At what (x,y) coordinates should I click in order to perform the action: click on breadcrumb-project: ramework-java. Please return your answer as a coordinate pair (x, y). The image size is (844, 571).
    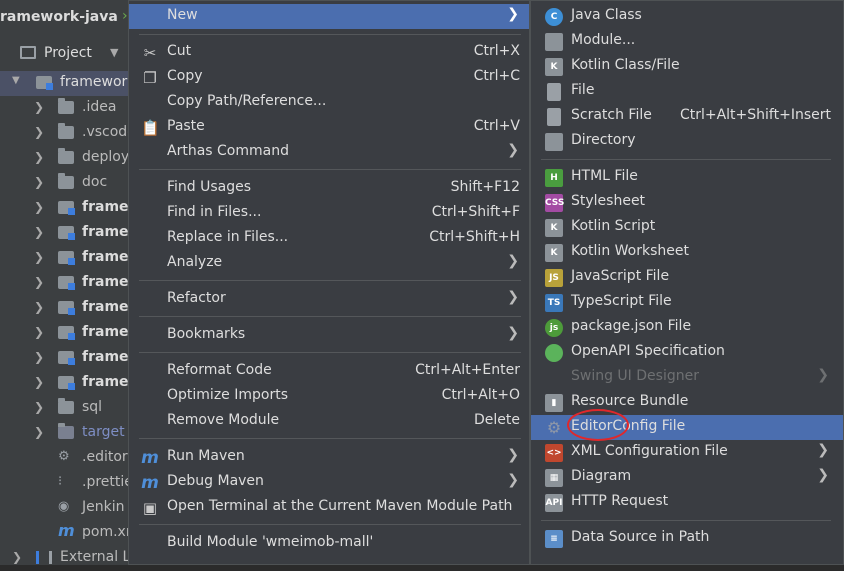
    Looking at the image, I should click on (59, 17).